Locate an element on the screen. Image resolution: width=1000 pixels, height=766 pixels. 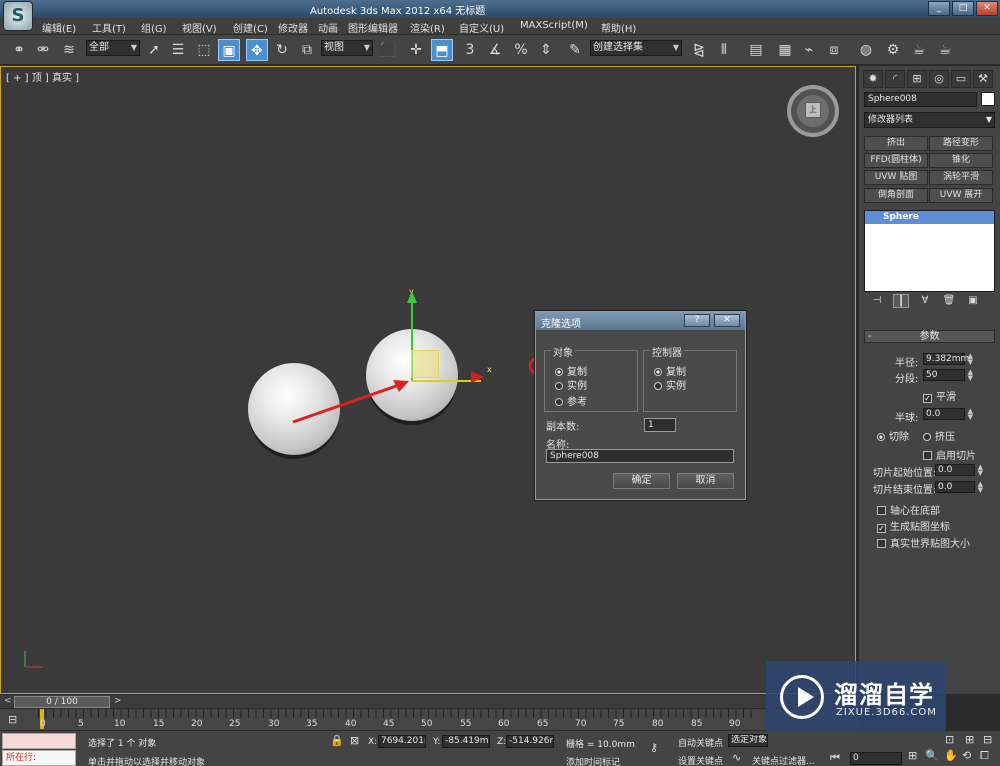
time-slider-next-icon: > is located at coordinates (118, 701).